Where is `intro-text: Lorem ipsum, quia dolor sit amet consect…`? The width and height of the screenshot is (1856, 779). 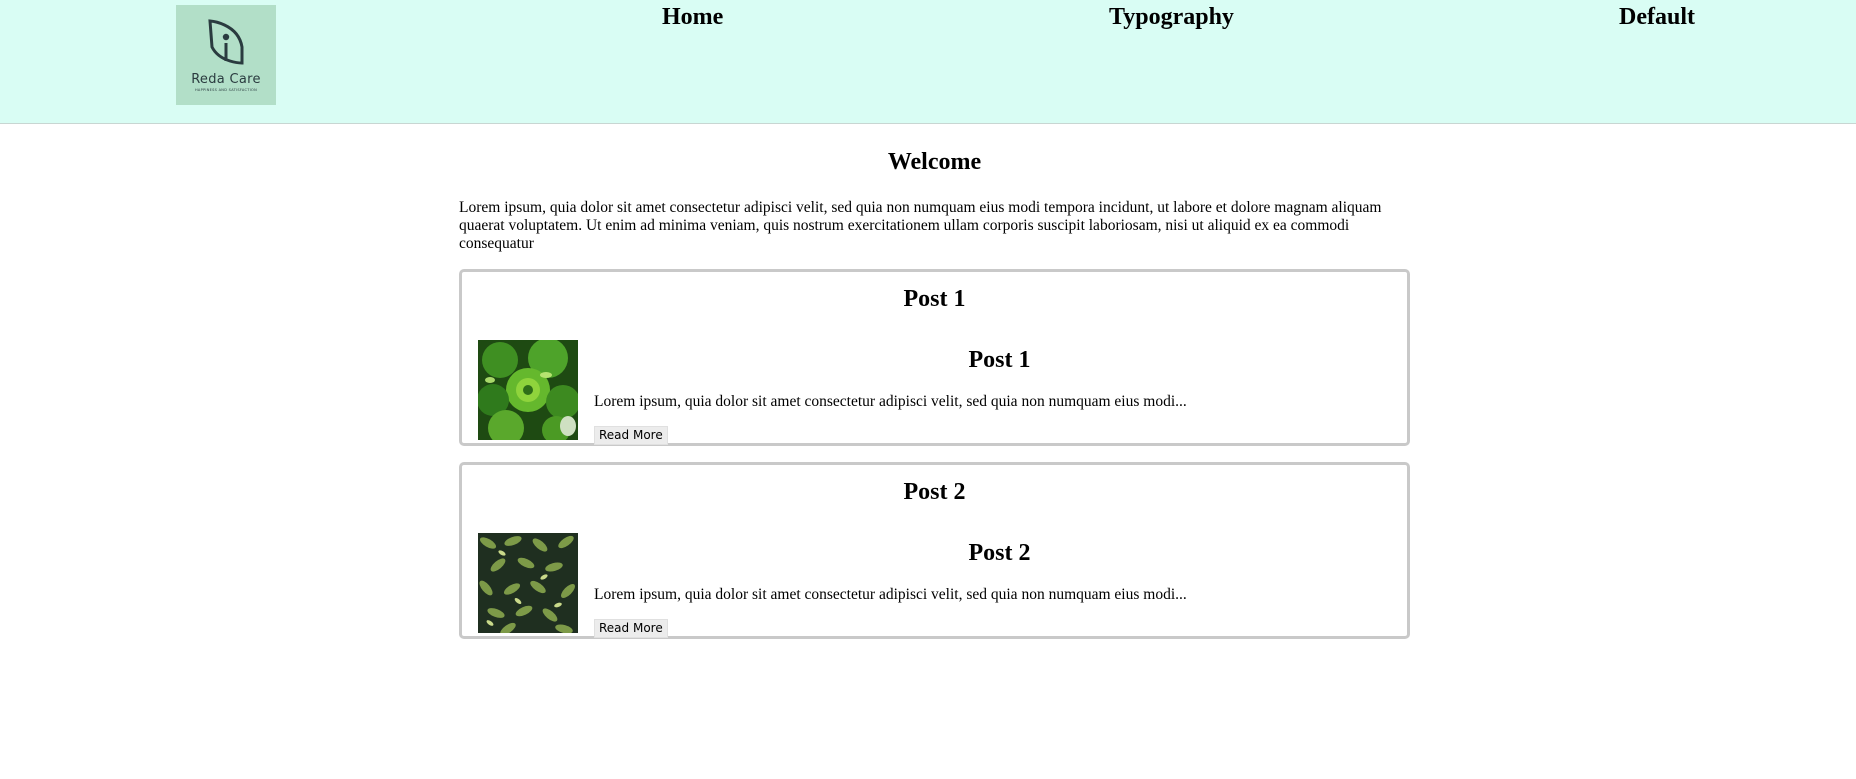 intro-text: Lorem ipsum, quia dolor sit amet consect… is located at coordinates (920, 225).